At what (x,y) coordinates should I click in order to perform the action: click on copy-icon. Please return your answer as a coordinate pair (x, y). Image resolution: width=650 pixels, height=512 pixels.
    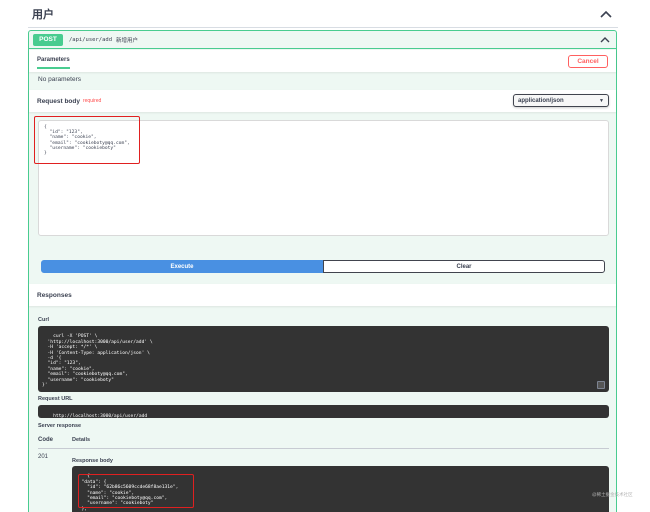
    Looking at the image, I should click on (601, 385).